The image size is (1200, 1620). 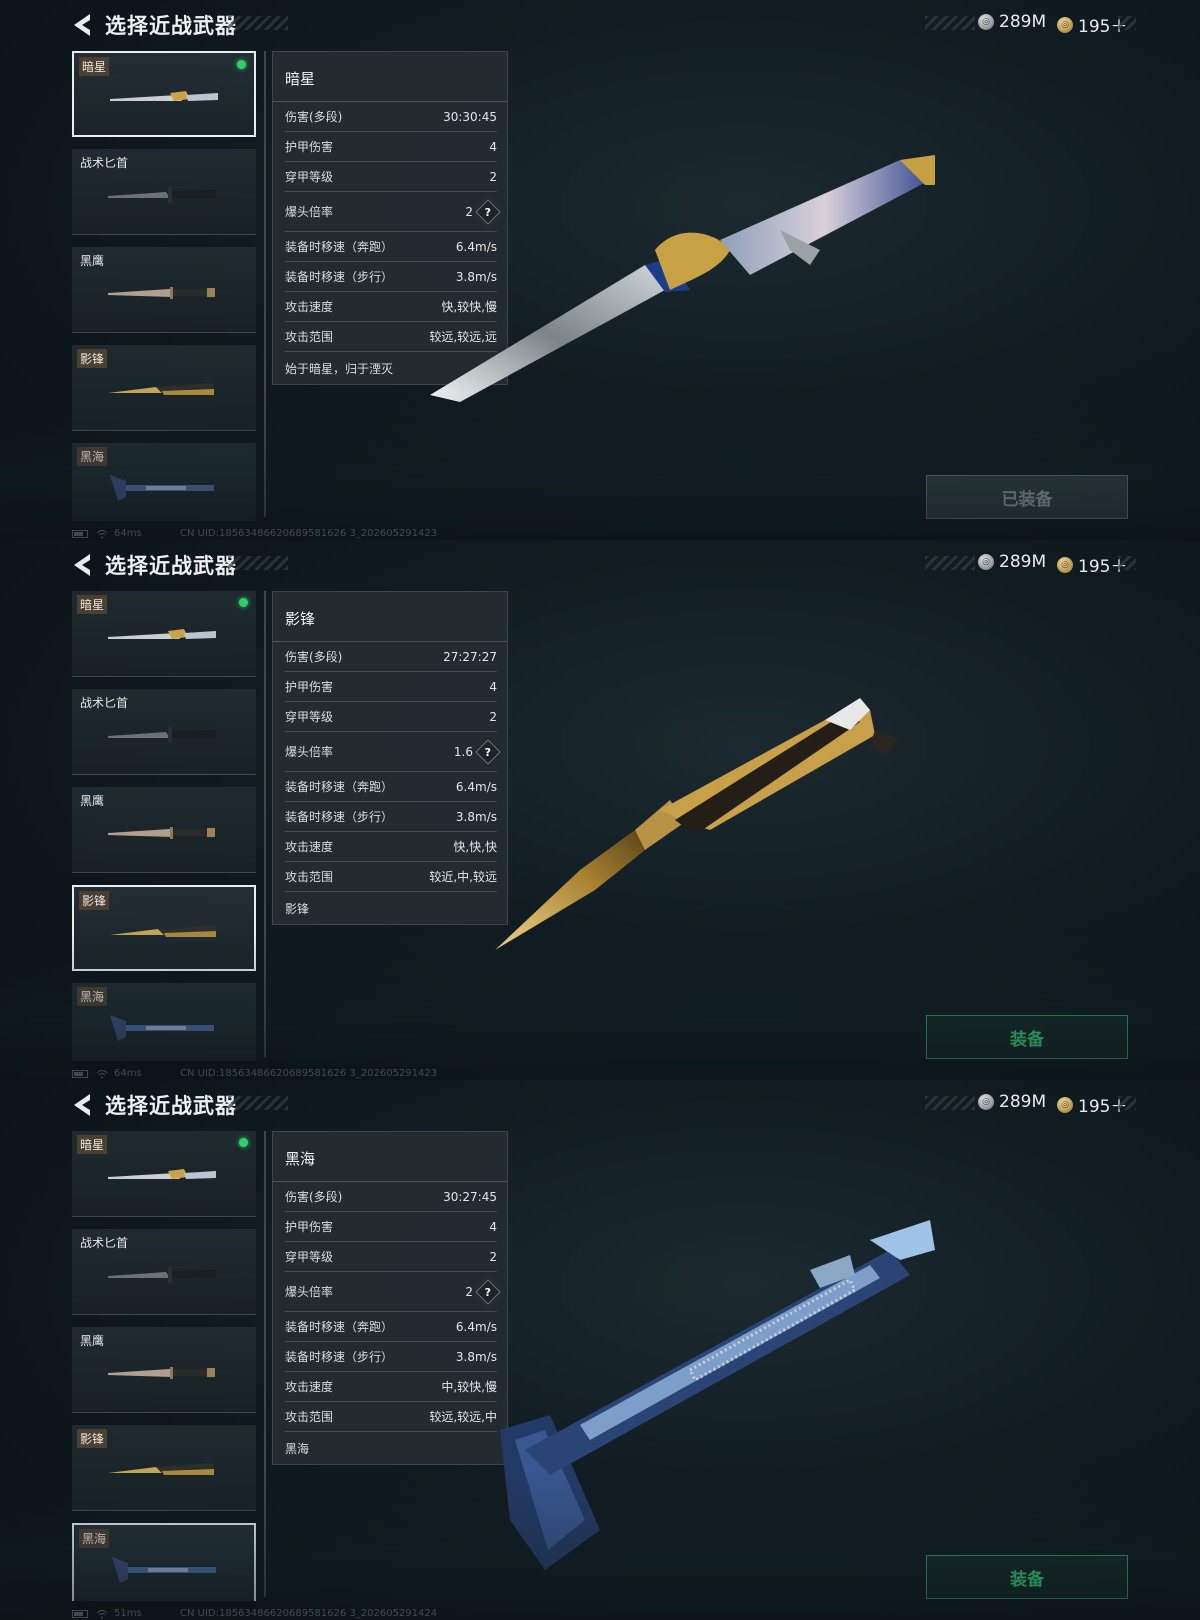 What do you see at coordinates (258, 1103) in the screenshot?
I see `title-decoration` at bounding box center [258, 1103].